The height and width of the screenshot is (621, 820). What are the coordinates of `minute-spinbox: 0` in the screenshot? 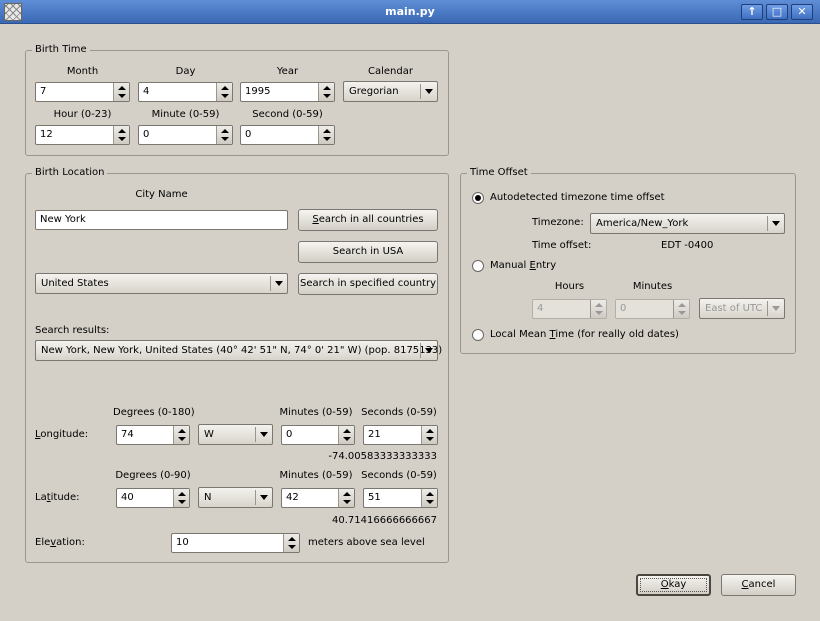 It's located at (185, 135).